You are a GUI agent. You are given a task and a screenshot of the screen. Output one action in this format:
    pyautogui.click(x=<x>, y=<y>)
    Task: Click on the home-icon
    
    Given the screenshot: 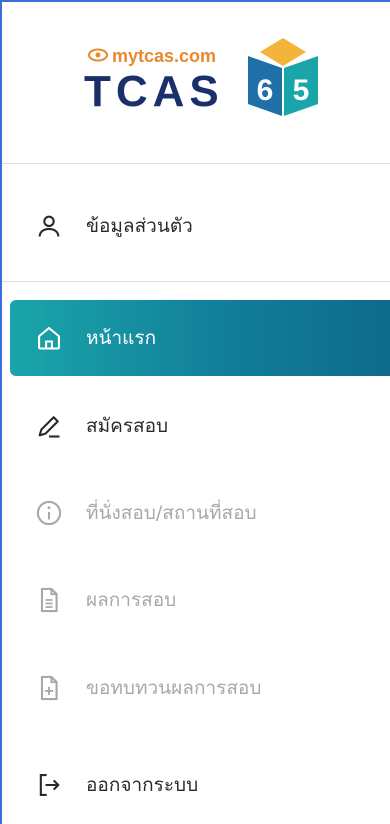 What is the action you would take?
    pyautogui.click(x=49, y=338)
    